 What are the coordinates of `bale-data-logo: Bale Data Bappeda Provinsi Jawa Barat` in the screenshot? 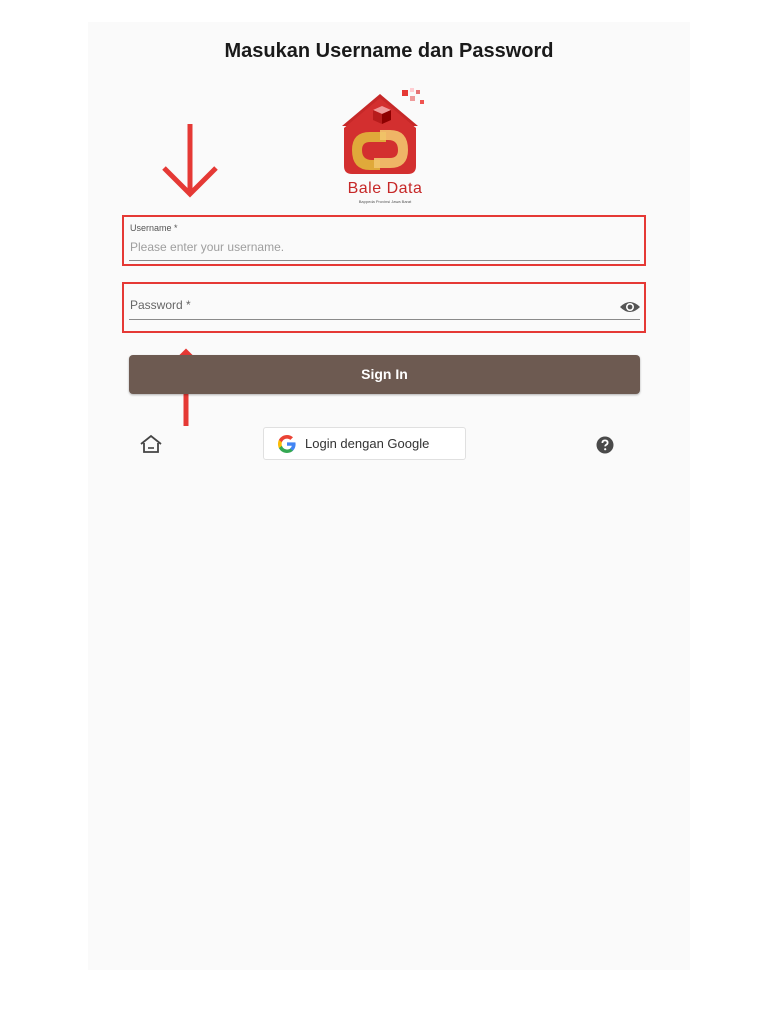 It's located at (385, 148).